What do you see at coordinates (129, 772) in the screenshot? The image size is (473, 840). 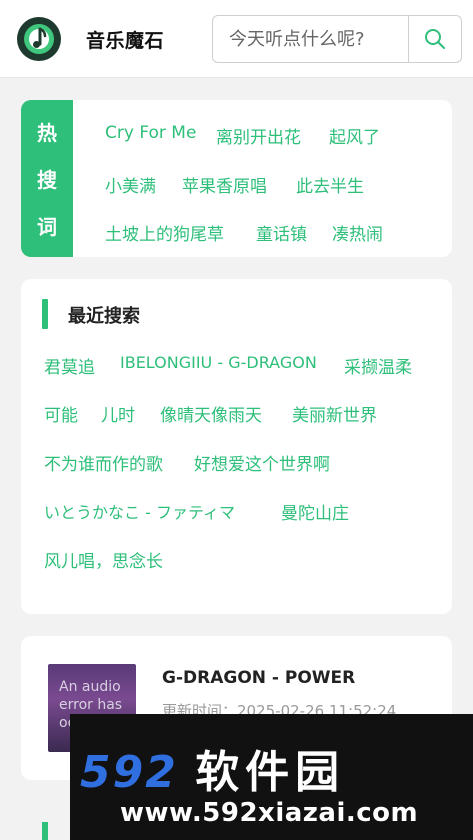 I see `watermark-number: 592` at bounding box center [129, 772].